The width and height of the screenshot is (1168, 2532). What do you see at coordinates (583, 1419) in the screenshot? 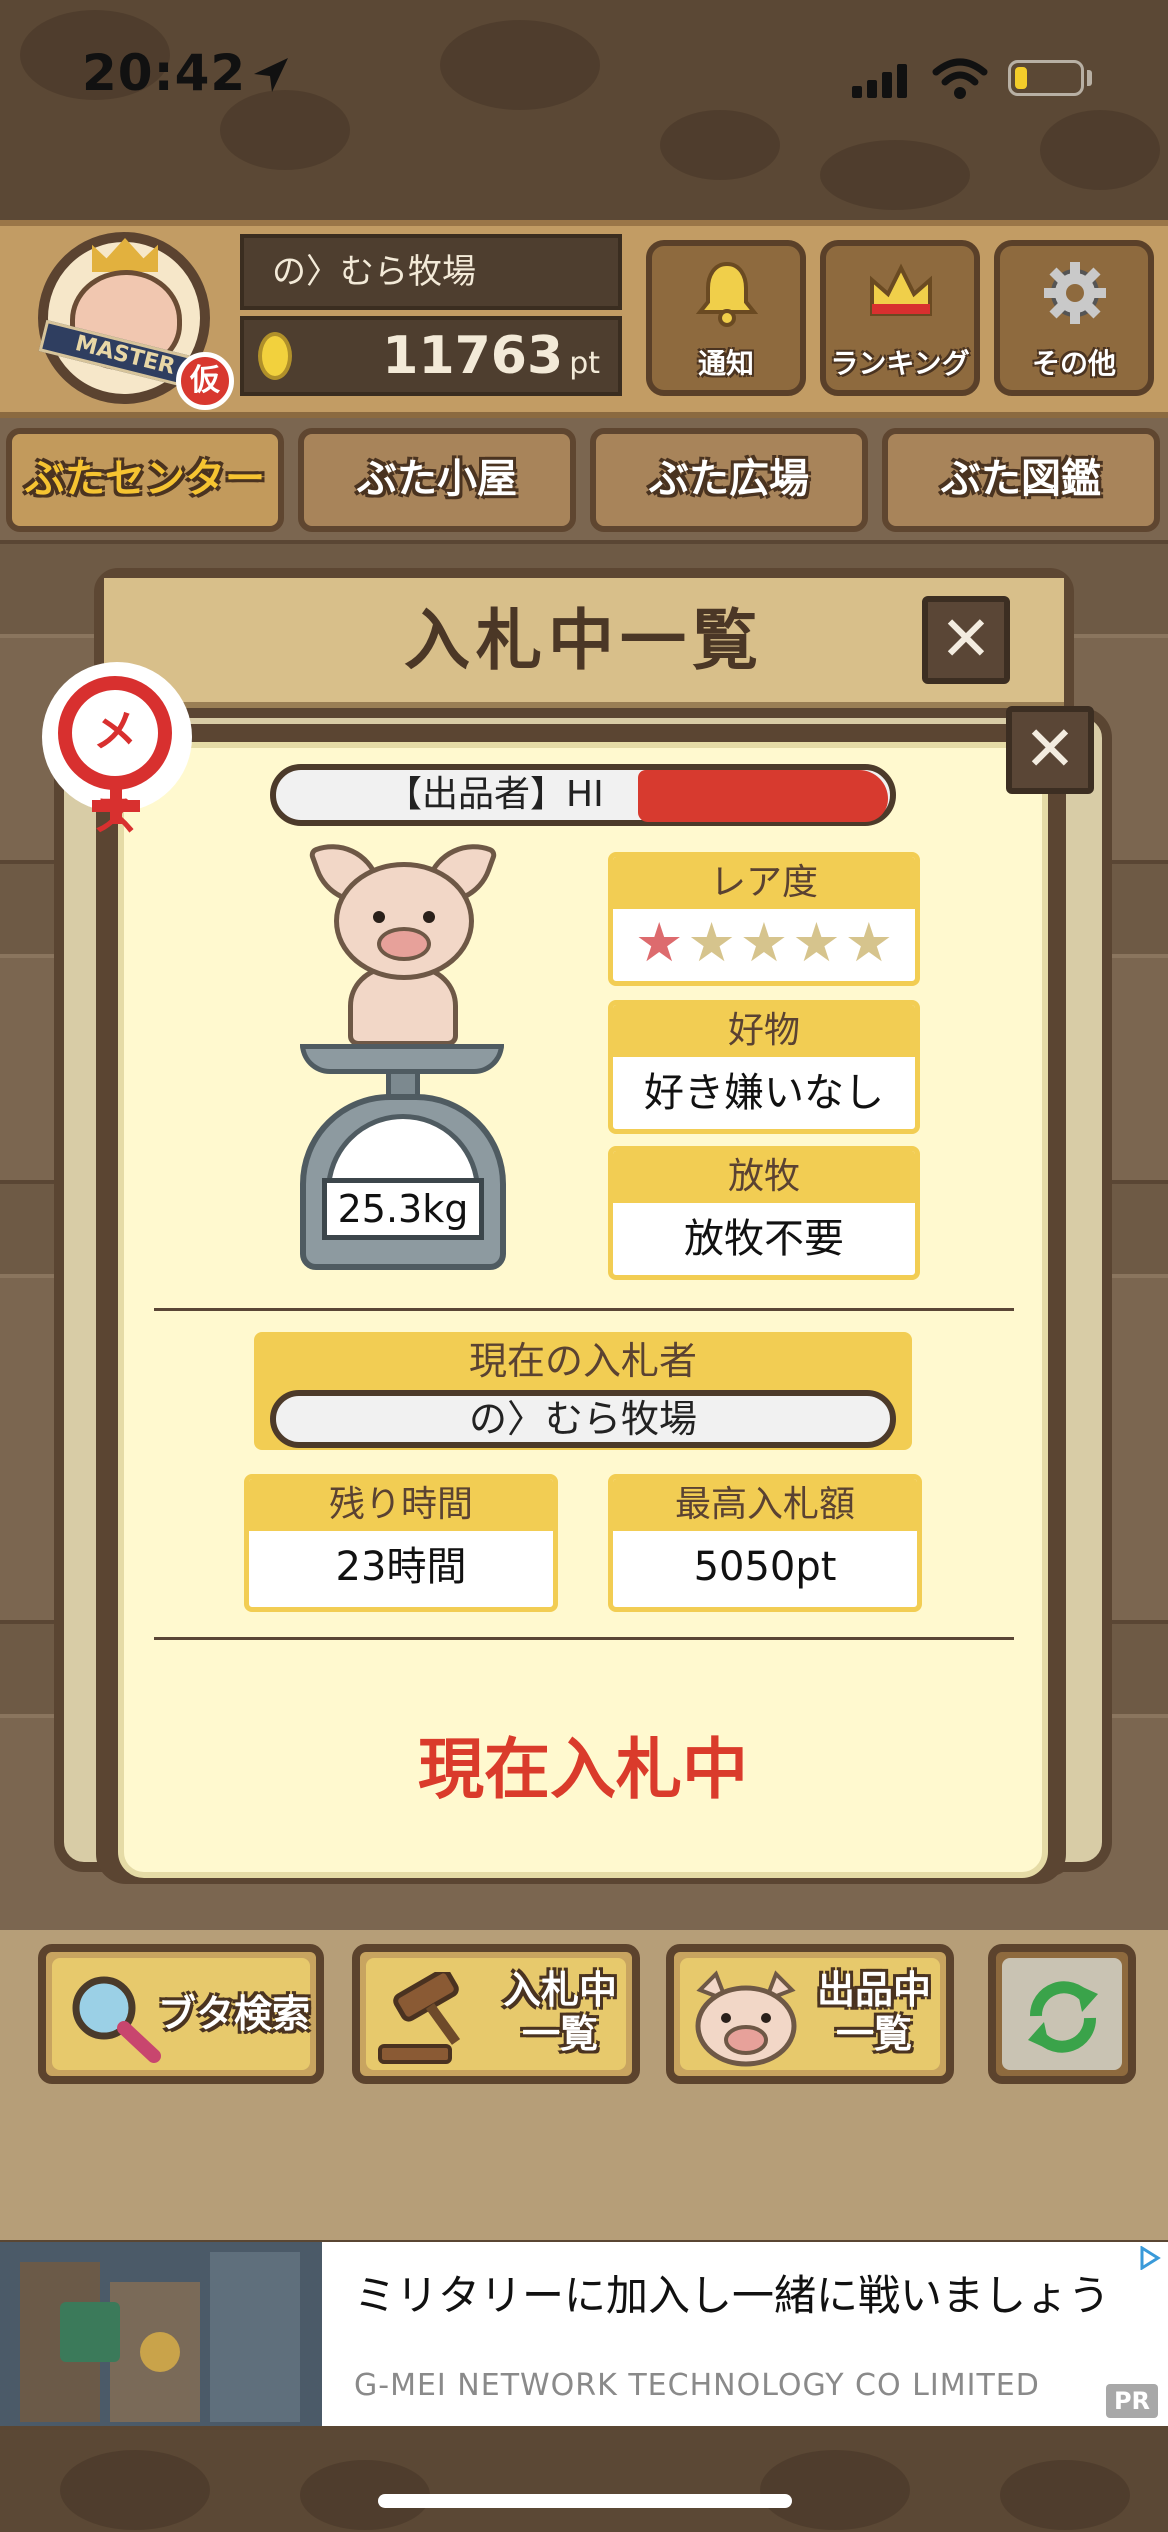
I see `current-bidder-value: の〉むら牧場` at bounding box center [583, 1419].